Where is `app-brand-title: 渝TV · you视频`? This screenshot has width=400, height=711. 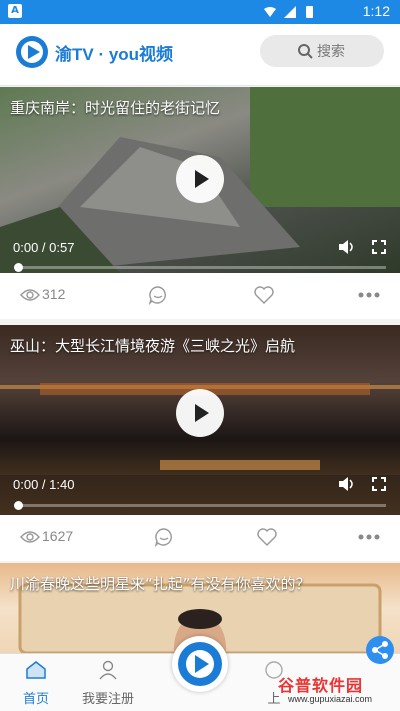
app-brand-title: 渝TV · you视频 is located at coordinates (114, 54).